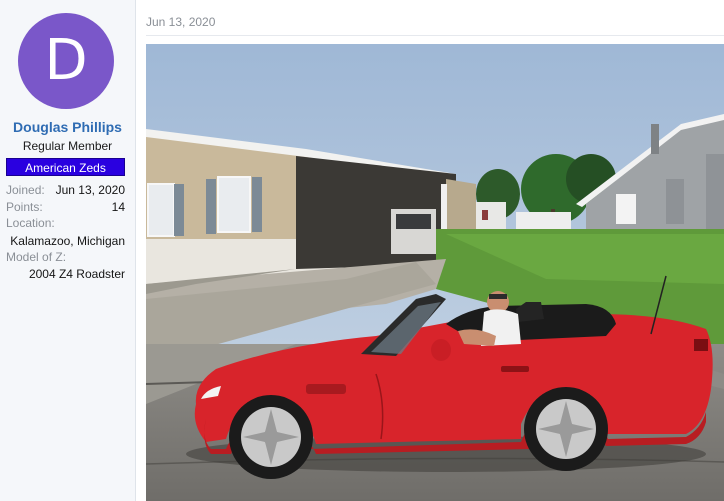 Image resolution: width=724 pixels, height=501 pixels. Describe the element at coordinates (76, 274) in the screenshot. I see `model-value: 2004 Z4 Roadster` at that location.